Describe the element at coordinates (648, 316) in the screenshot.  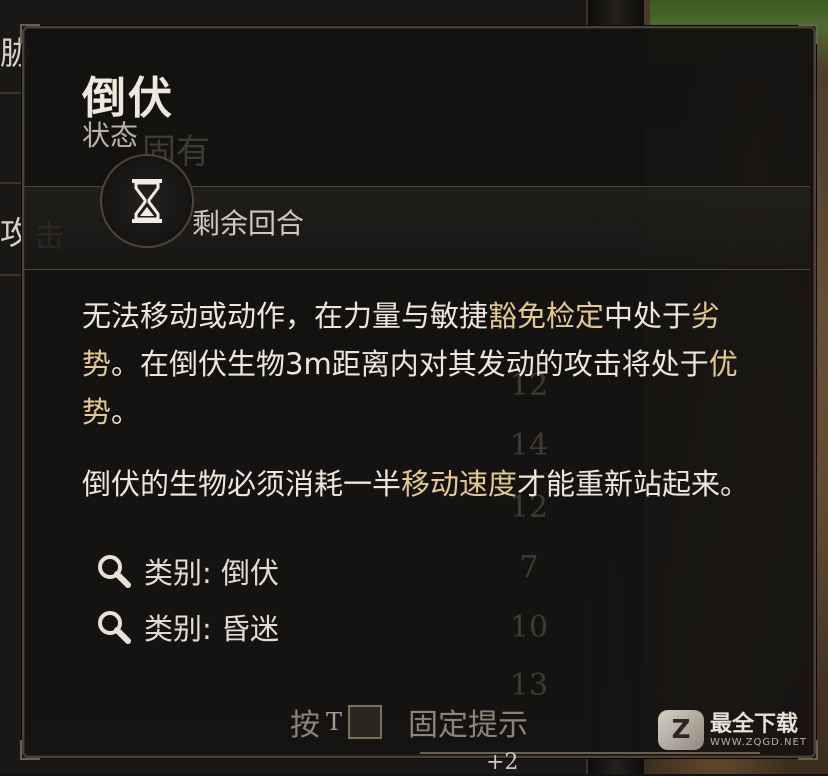
I see `desc-text: 中处于` at that location.